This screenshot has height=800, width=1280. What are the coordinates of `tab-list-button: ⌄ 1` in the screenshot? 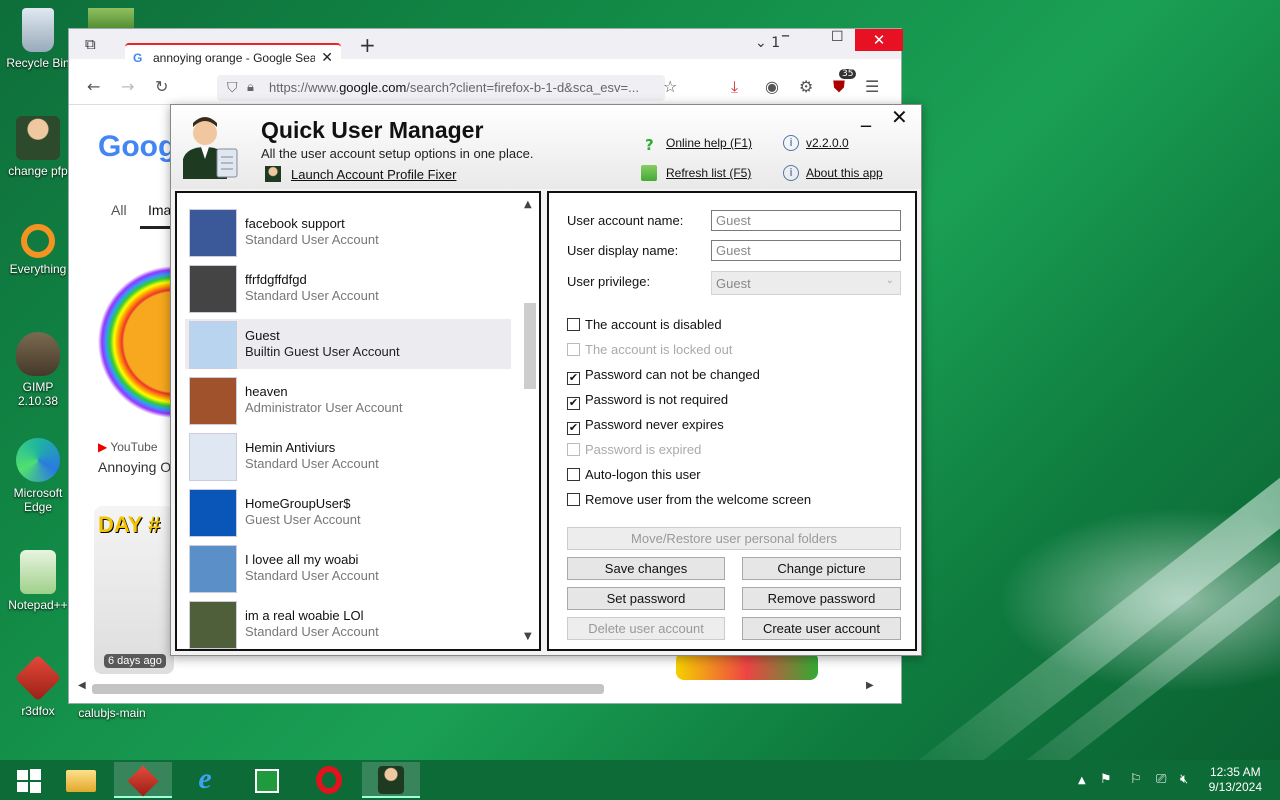 It's located at (767, 43).